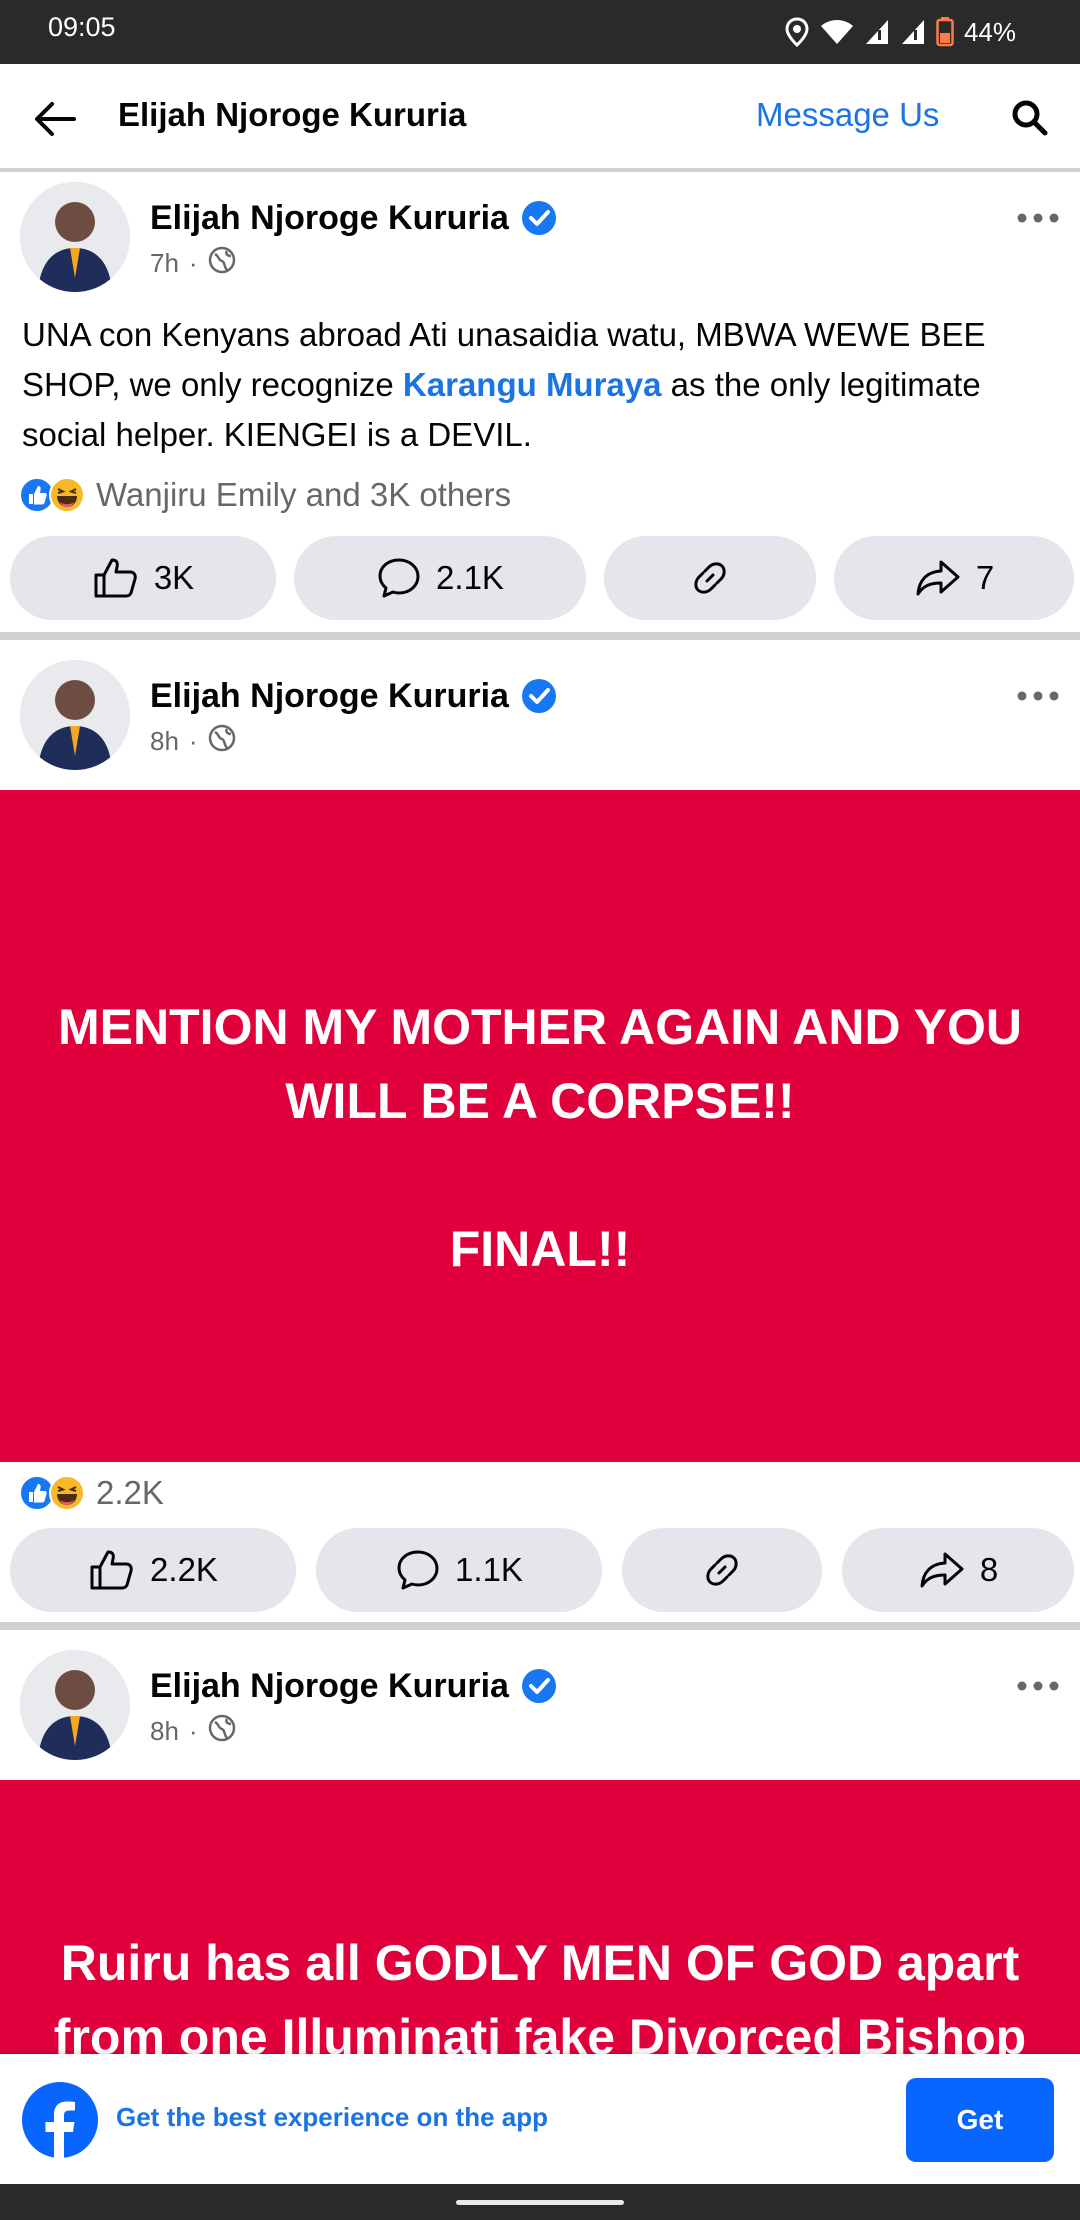 The width and height of the screenshot is (1080, 2220). Describe the element at coordinates (989, 31) in the screenshot. I see `battery-percent: 44%` at that location.